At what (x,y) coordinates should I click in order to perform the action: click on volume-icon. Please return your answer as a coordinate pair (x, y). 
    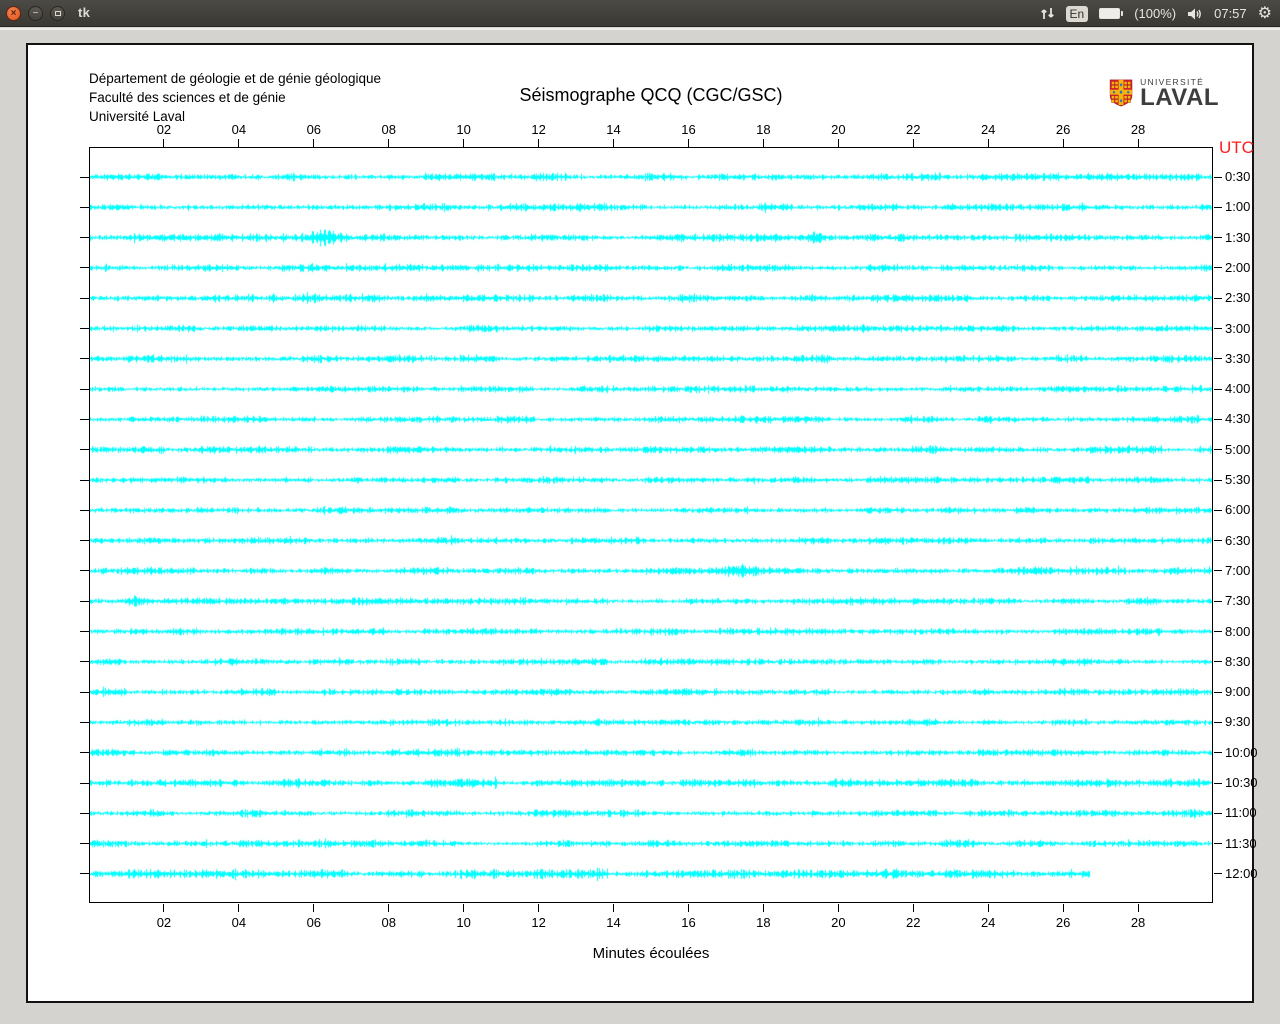
    Looking at the image, I should click on (1195, 14).